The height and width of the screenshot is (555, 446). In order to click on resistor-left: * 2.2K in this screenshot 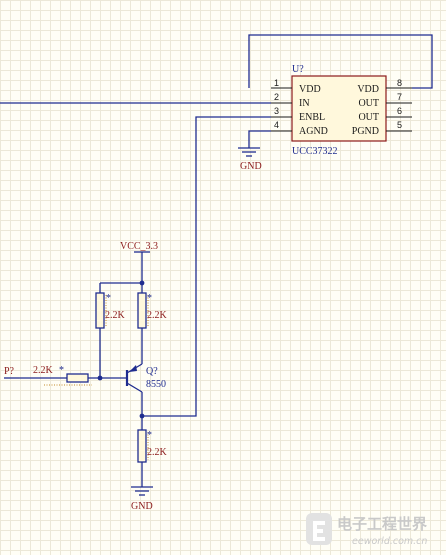, I will do `click(110, 310)`.